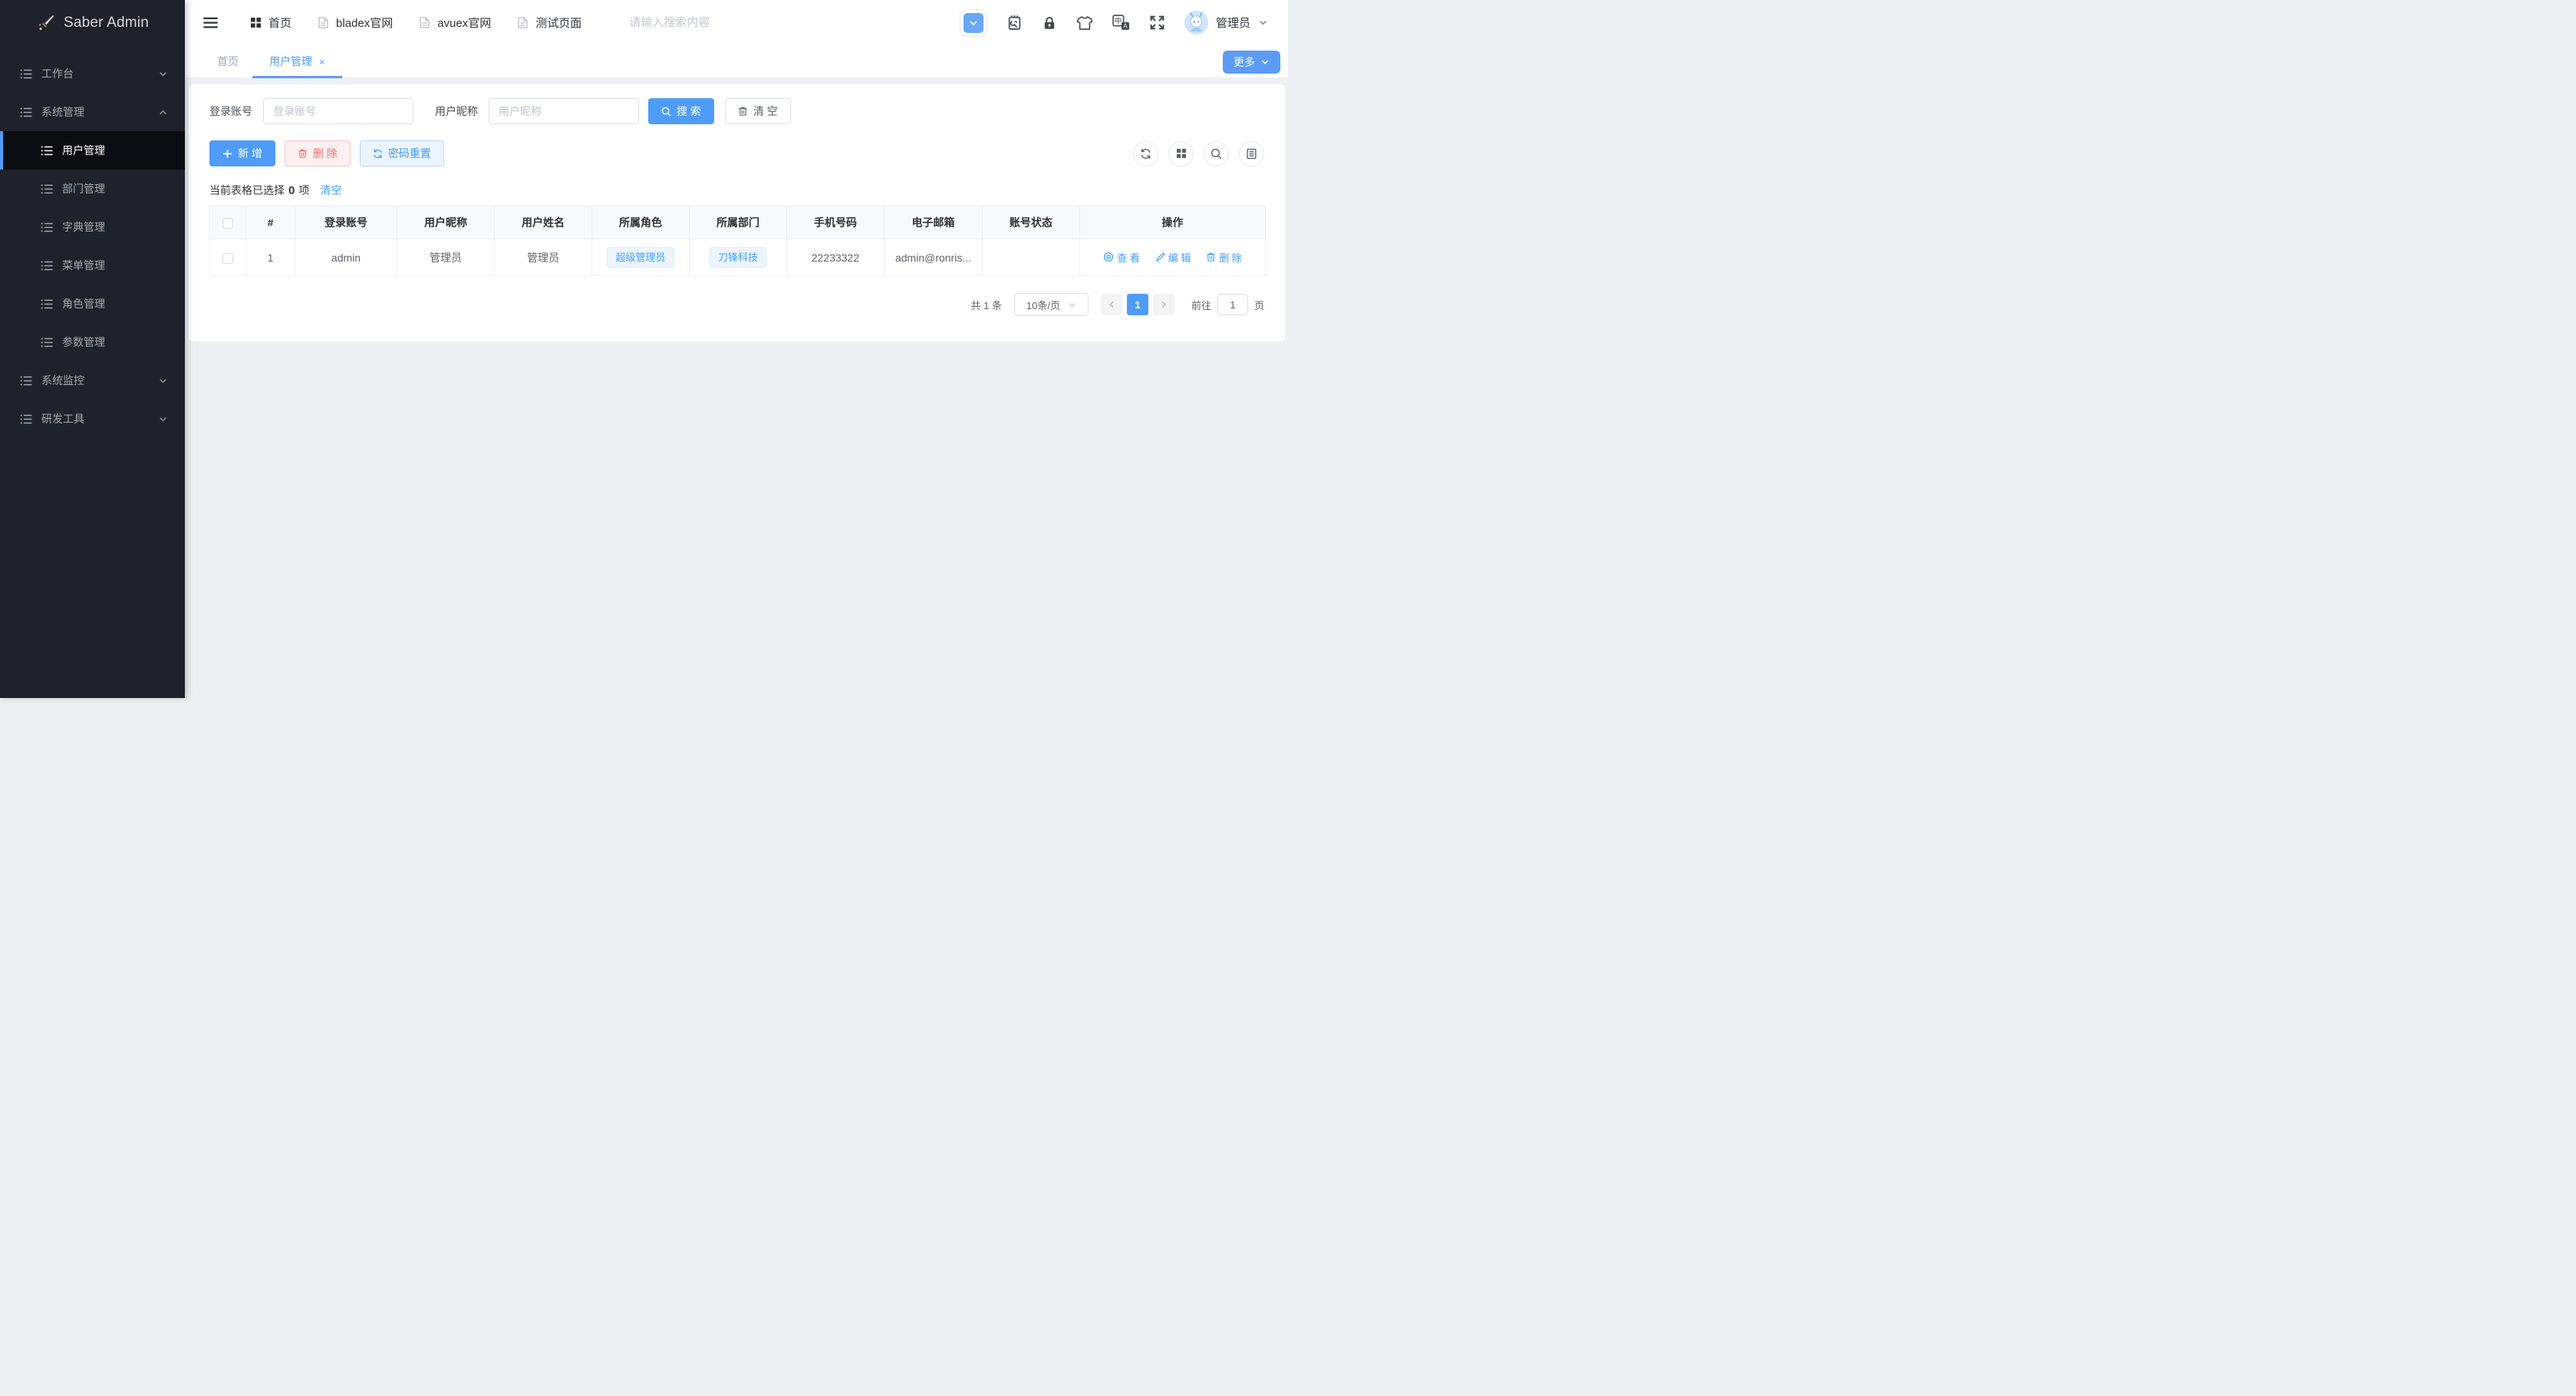 The width and height of the screenshot is (2576, 1396). What do you see at coordinates (325, 153) in the screenshot?
I see `delete-button-label: 删 除` at bounding box center [325, 153].